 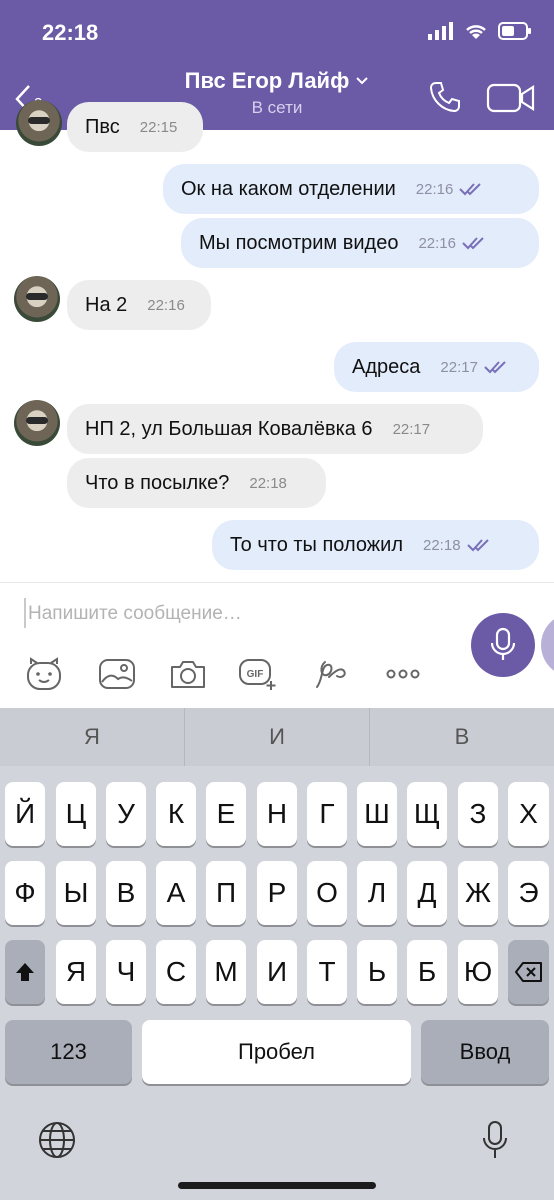 I want to click on globe-icon, so click(x=57, y=1140).